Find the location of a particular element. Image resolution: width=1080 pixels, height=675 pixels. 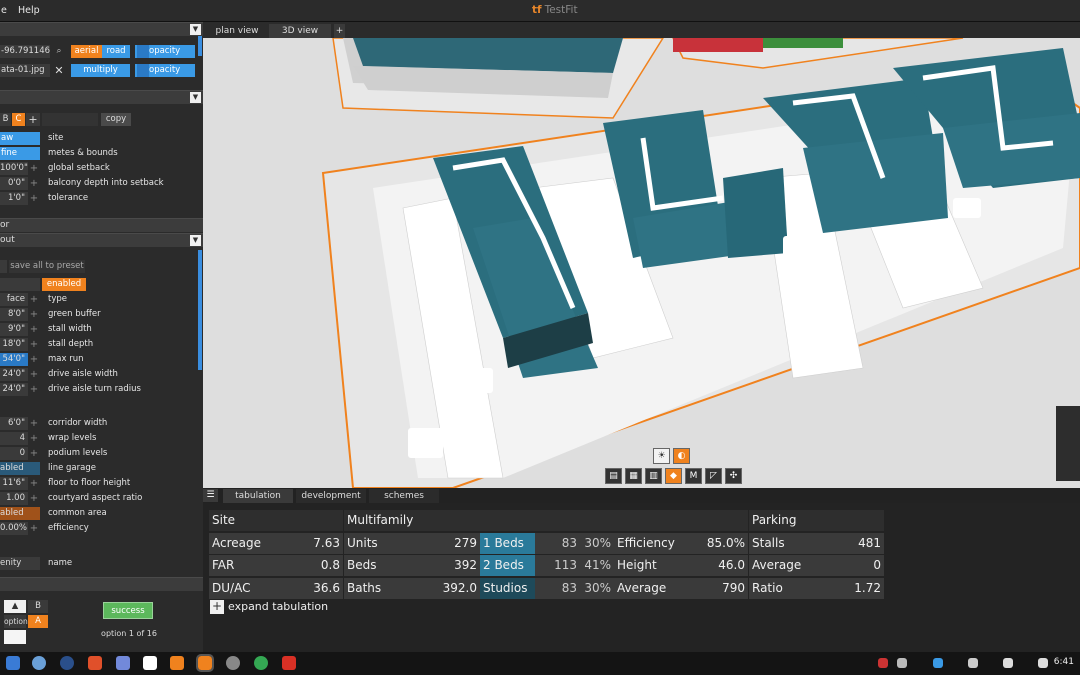

view-tool-2-icon: ▦ is located at coordinates (633, 476).